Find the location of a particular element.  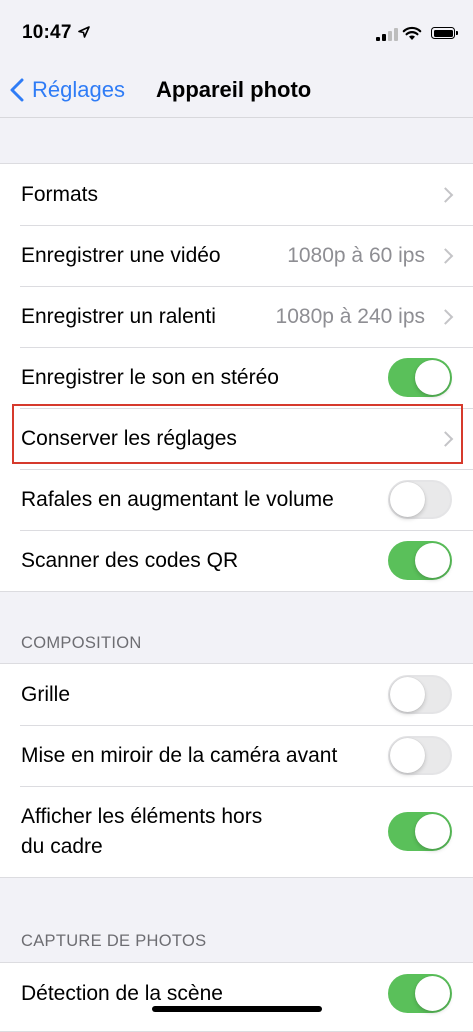

settings-row-volume-burst: Rafales en augmentant le volume is located at coordinates (236, 499).